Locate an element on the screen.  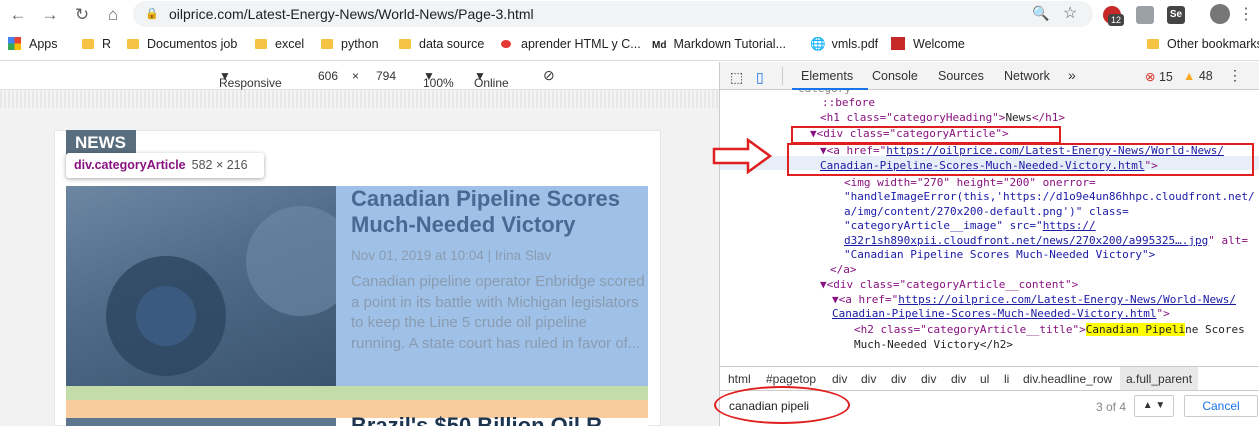
zoom-dropdown: 100% ▼ is located at coordinates (438, 79).